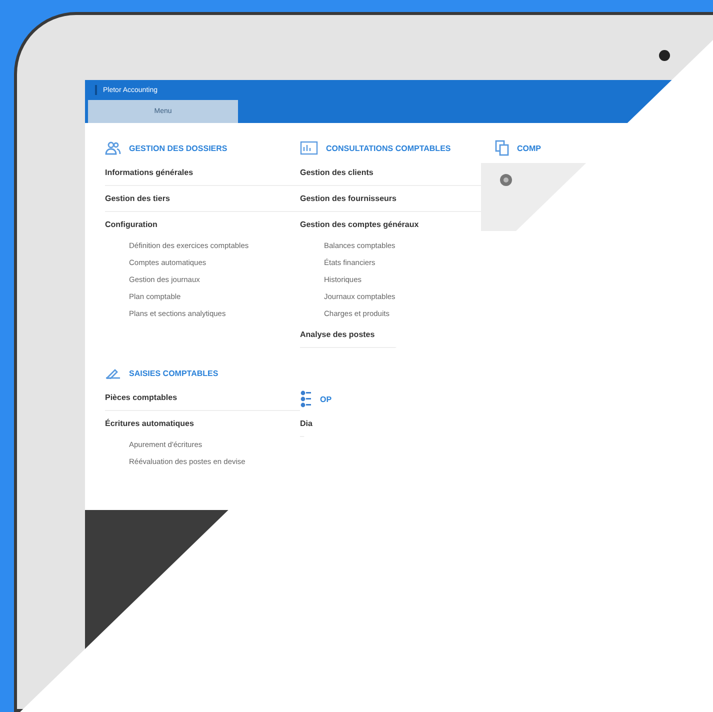 This screenshot has width=713, height=712. I want to click on section-title: COMP, so click(529, 148).